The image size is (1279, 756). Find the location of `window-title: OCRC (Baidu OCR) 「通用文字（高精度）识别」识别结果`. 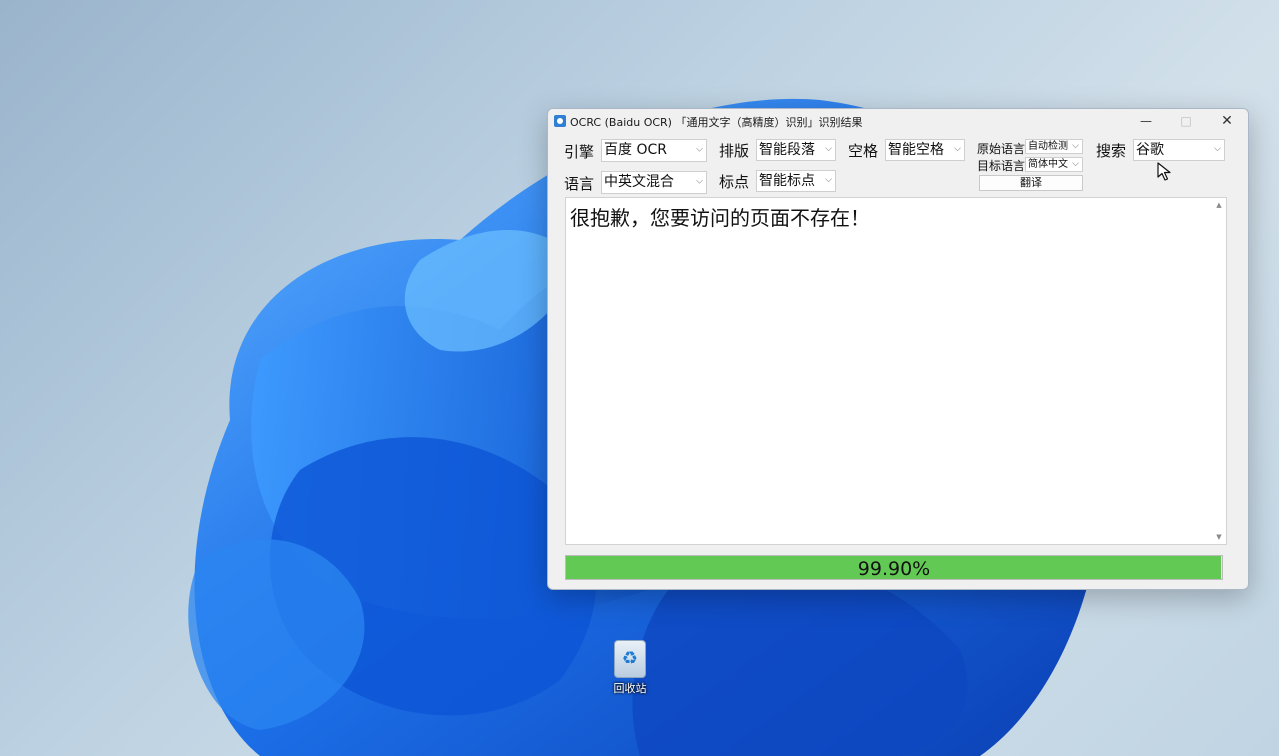

window-title: OCRC (Baidu OCR) 「通用文字（高精度）识别」识别结果 is located at coordinates (716, 122).